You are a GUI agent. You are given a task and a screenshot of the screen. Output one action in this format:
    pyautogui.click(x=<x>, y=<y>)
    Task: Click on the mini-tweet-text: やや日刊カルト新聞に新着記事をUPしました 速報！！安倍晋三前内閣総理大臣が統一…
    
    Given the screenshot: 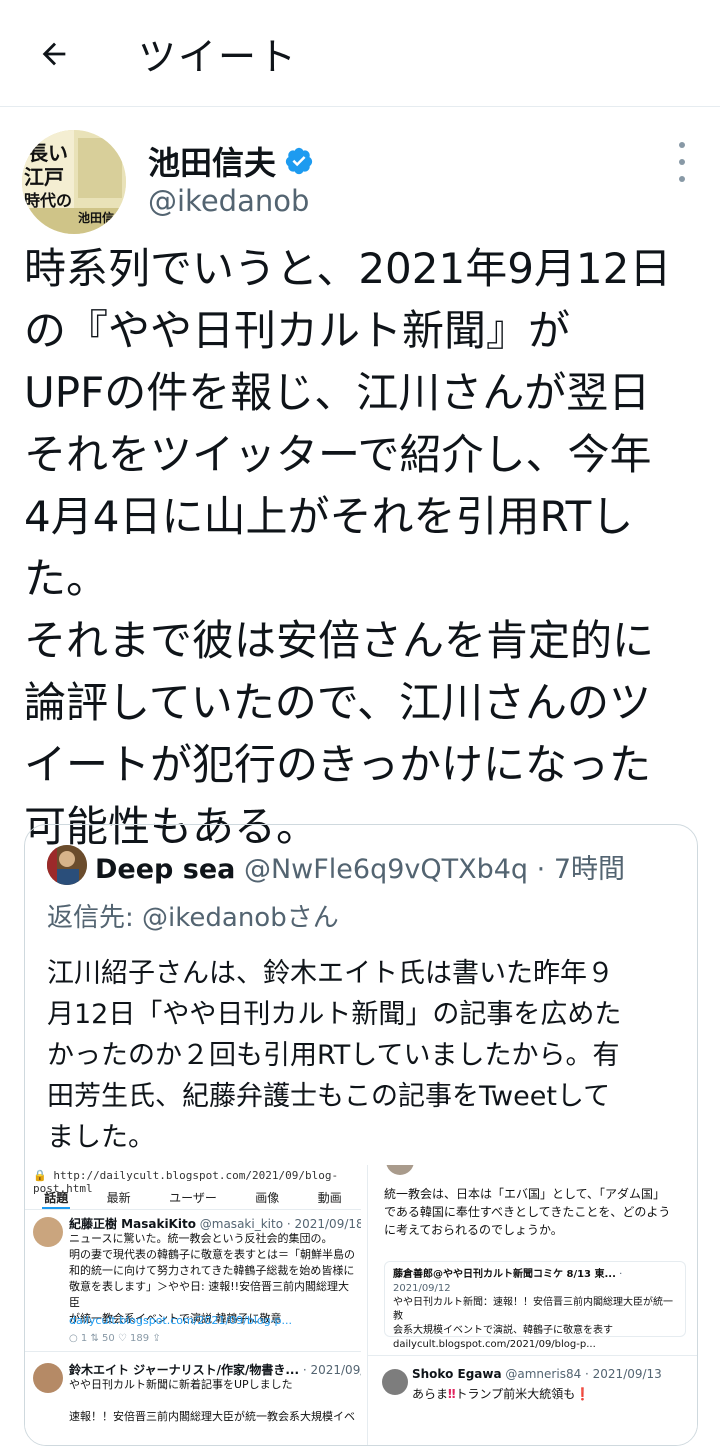 What is the action you would take?
    pyautogui.click(x=212, y=1400)
    